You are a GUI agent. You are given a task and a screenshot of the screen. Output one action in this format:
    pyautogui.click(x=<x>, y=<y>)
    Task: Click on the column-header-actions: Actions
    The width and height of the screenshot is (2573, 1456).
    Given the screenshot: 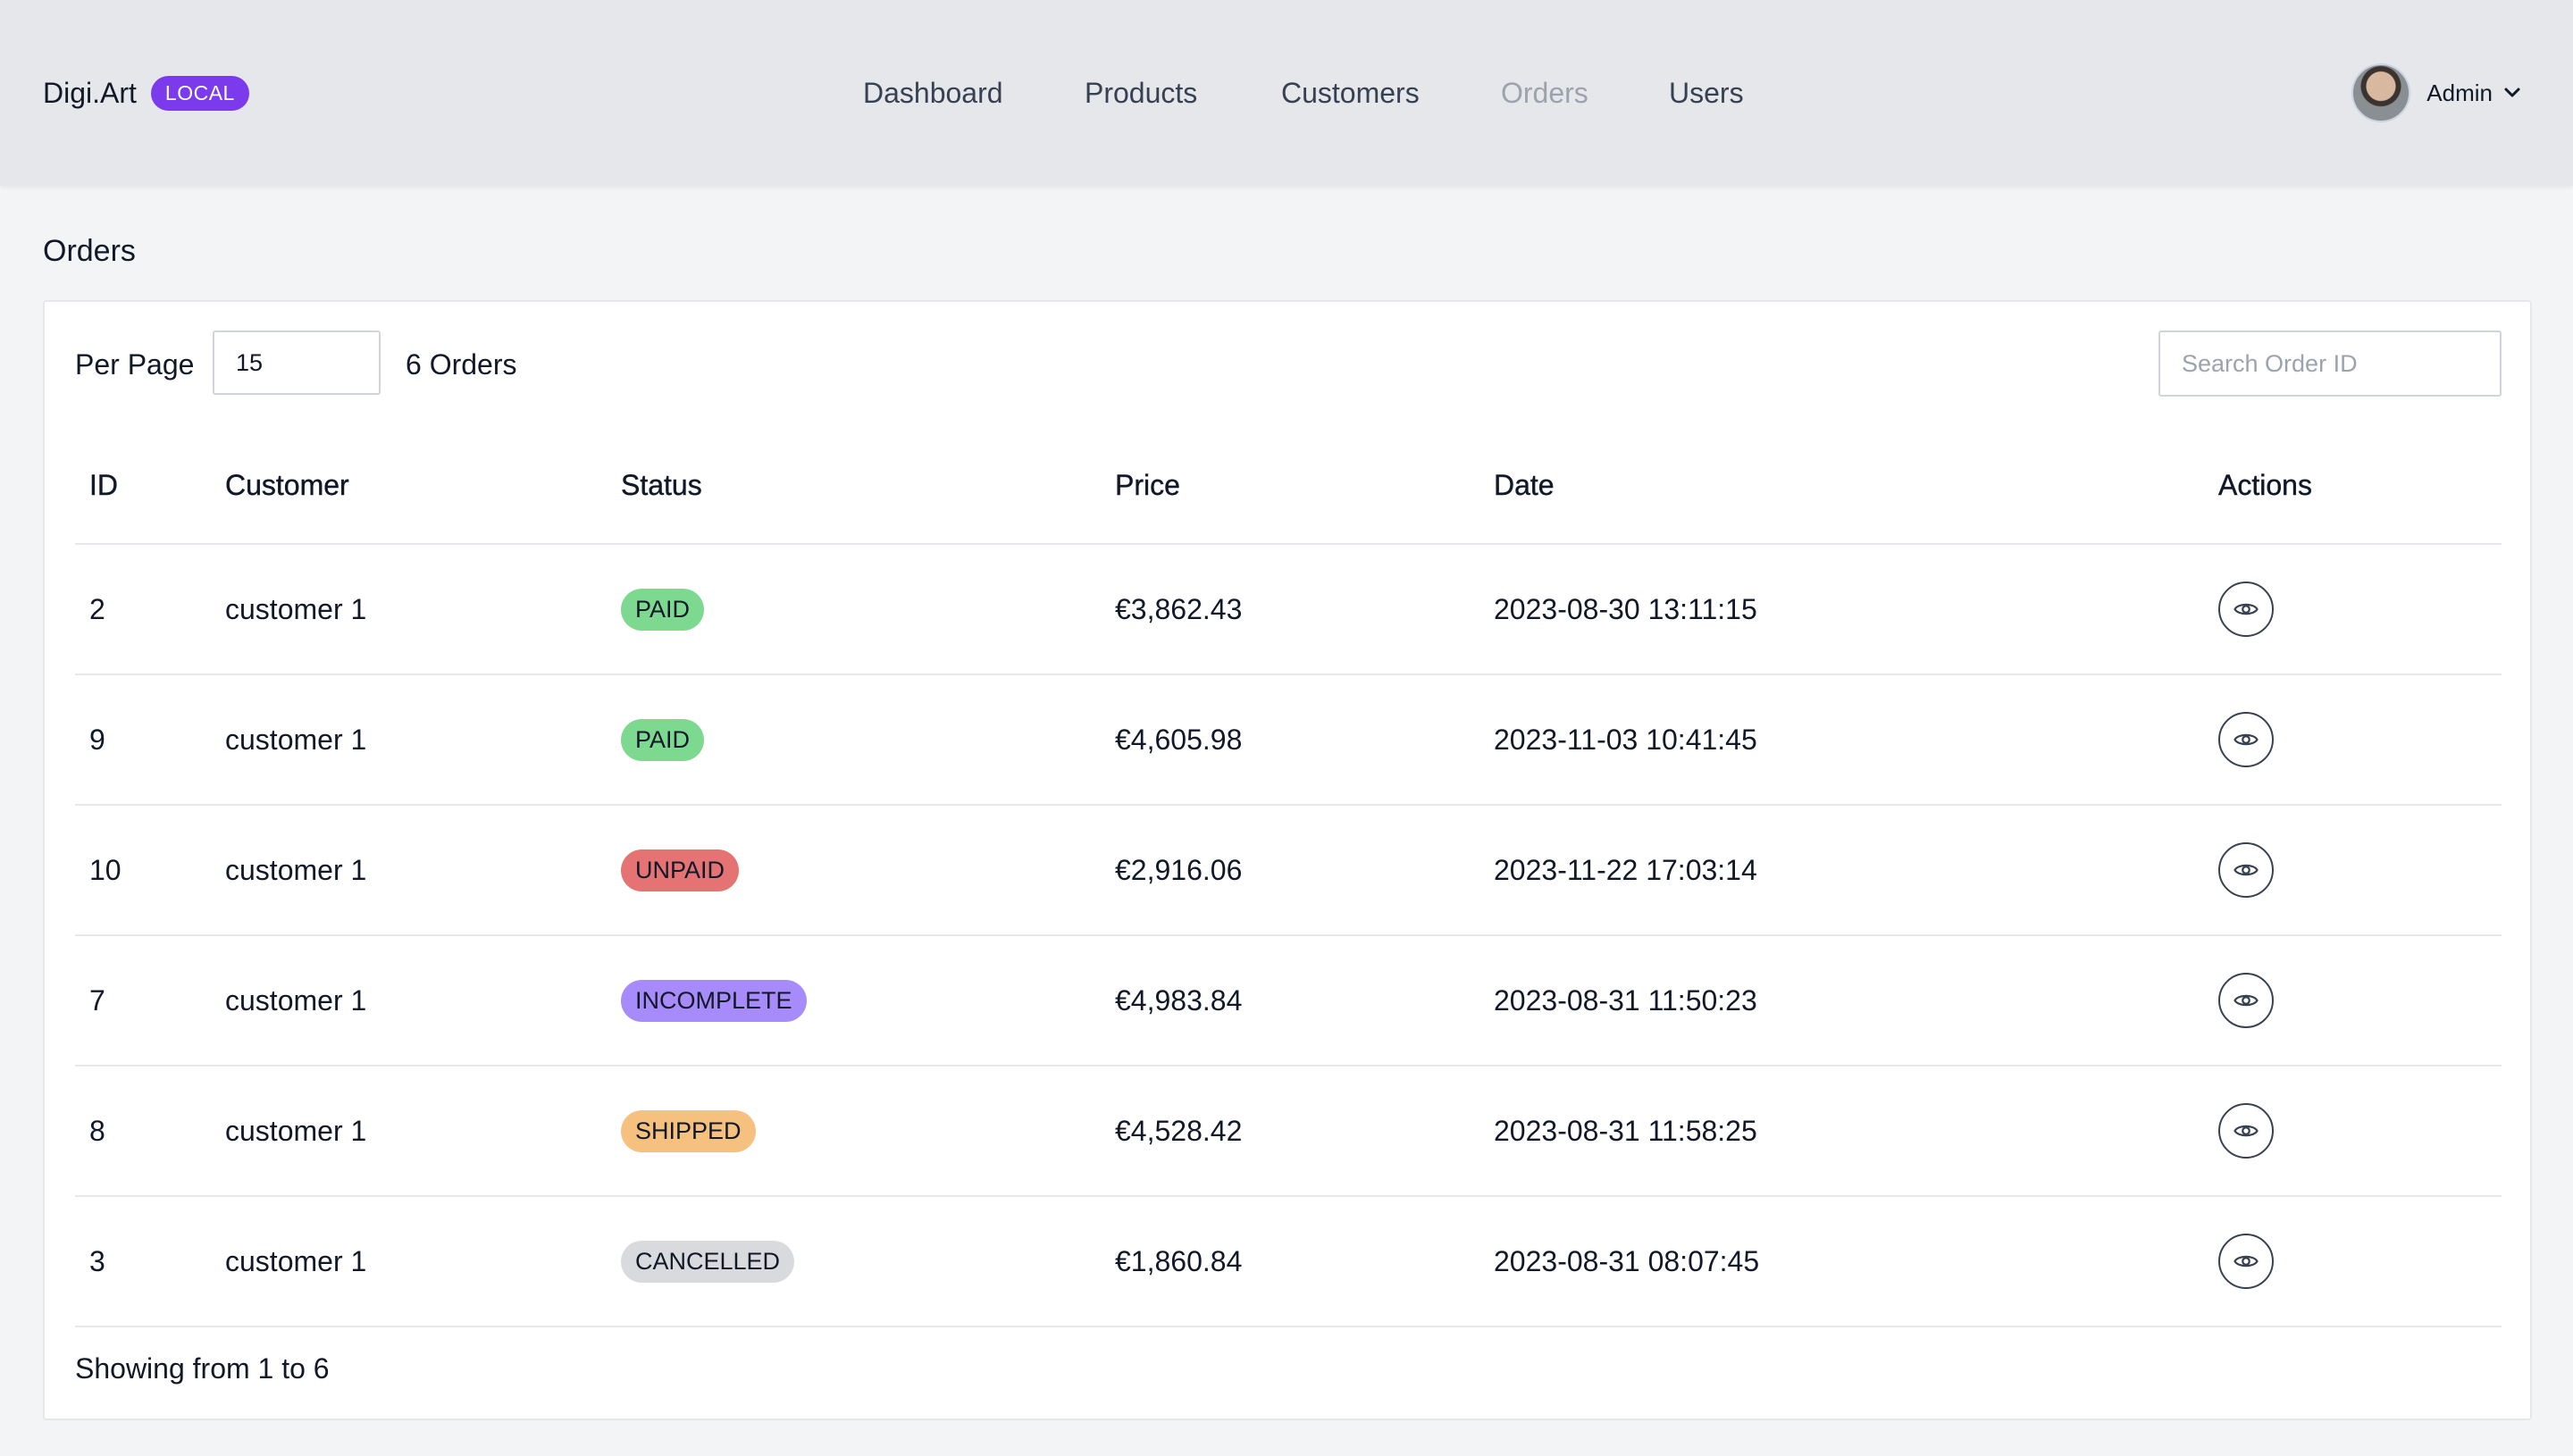 What is the action you would take?
    pyautogui.click(x=2353, y=486)
    